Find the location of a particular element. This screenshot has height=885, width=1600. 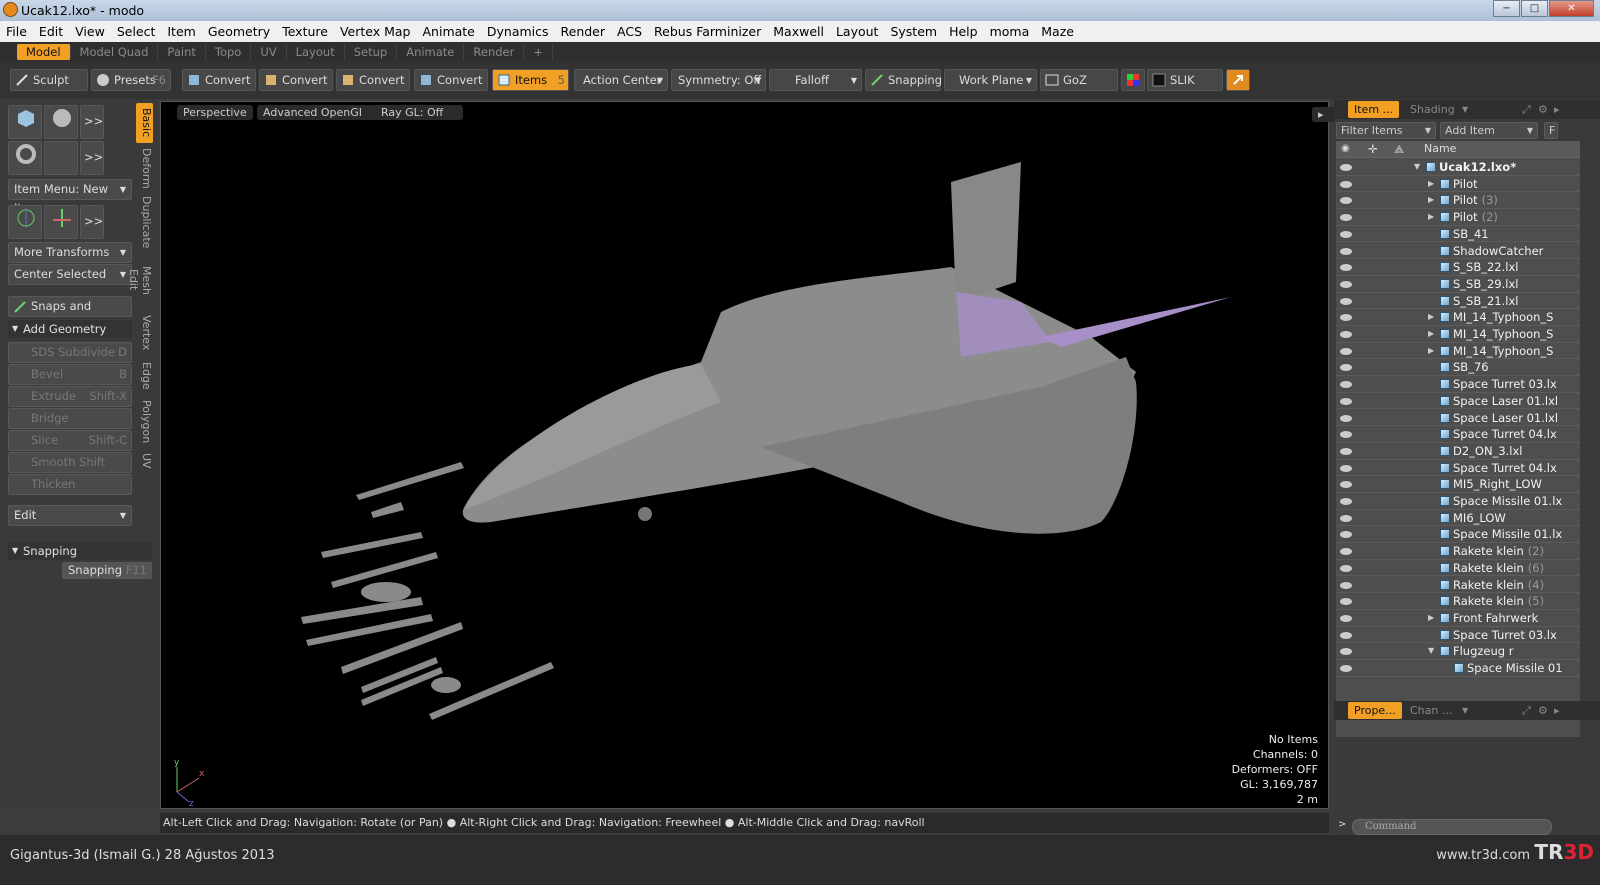

vtab-basic: Basic is located at coordinates (144, 123).